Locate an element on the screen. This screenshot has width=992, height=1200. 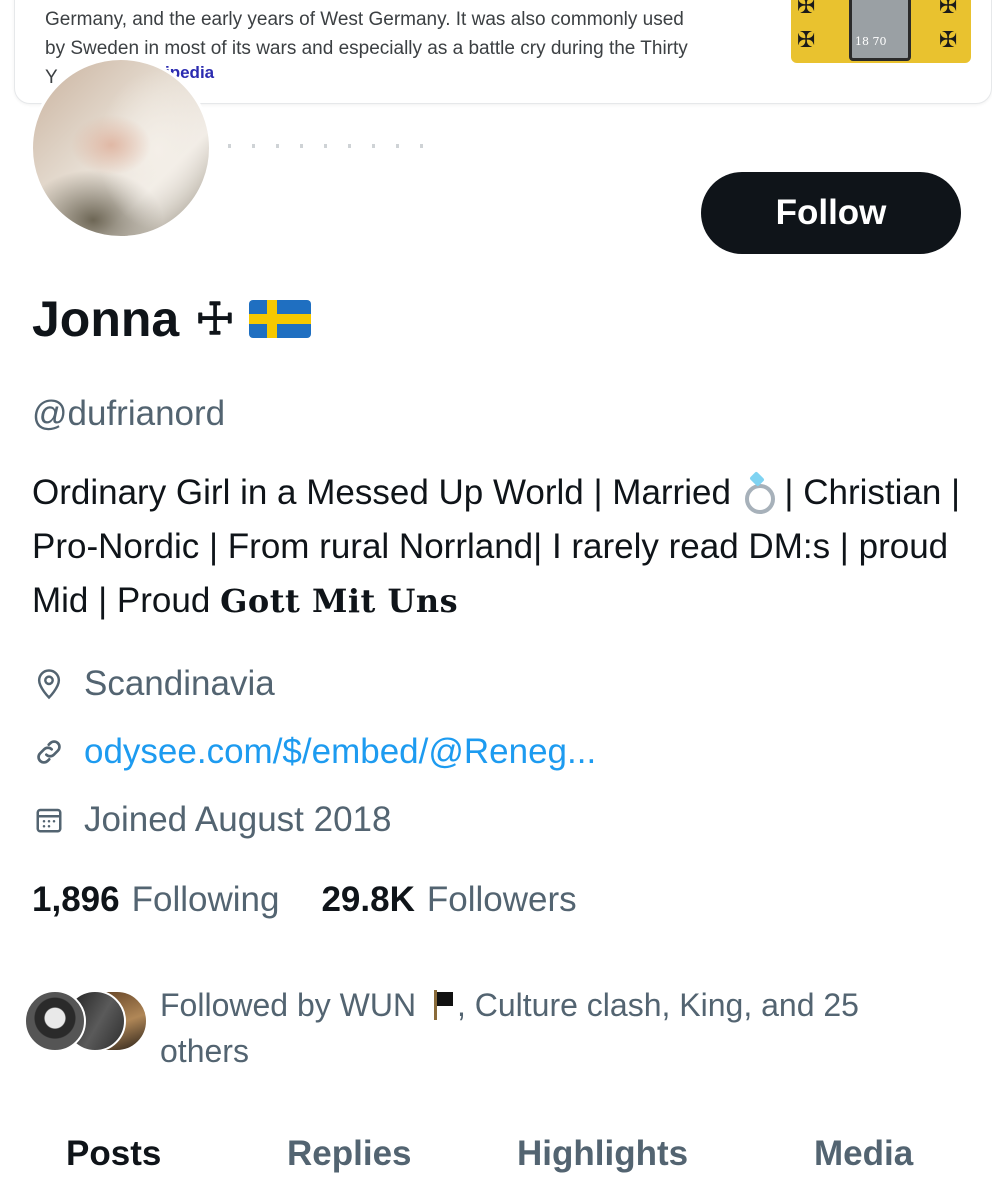
calendar-icon is located at coordinates (49, 820).